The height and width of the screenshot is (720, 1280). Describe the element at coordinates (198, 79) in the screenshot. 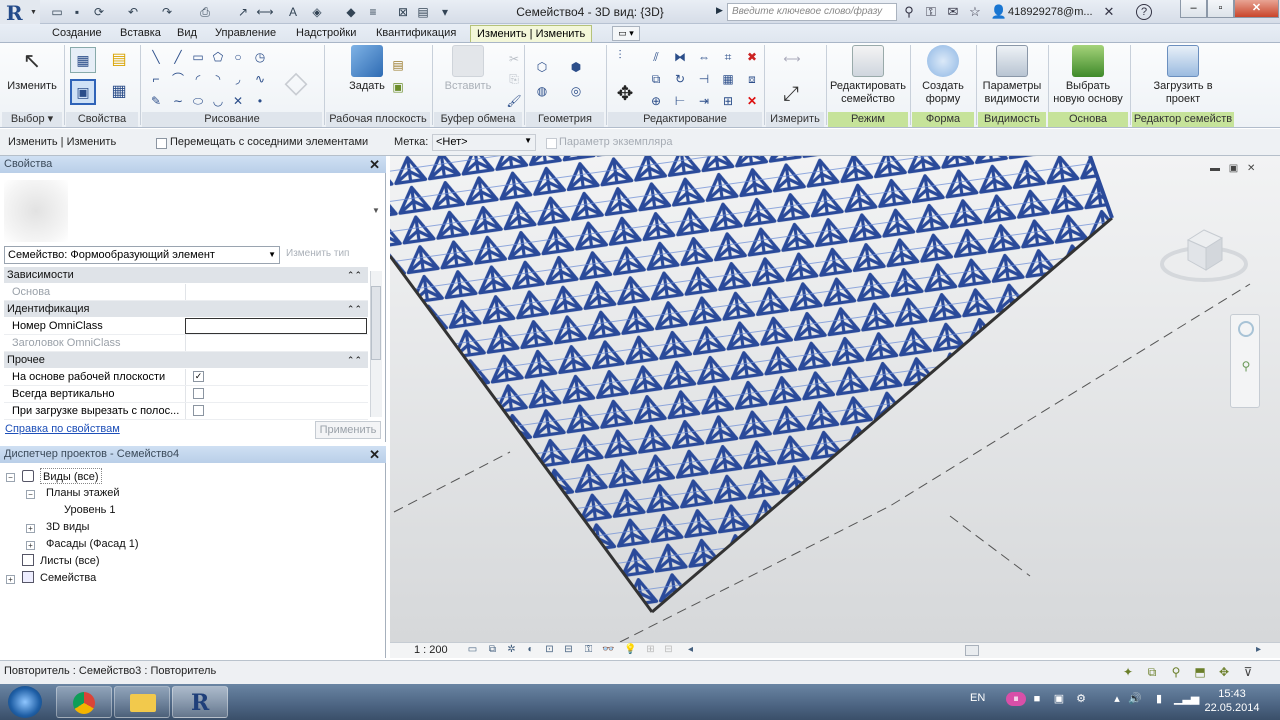

I see `arc-center-icon: ◜` at that location.